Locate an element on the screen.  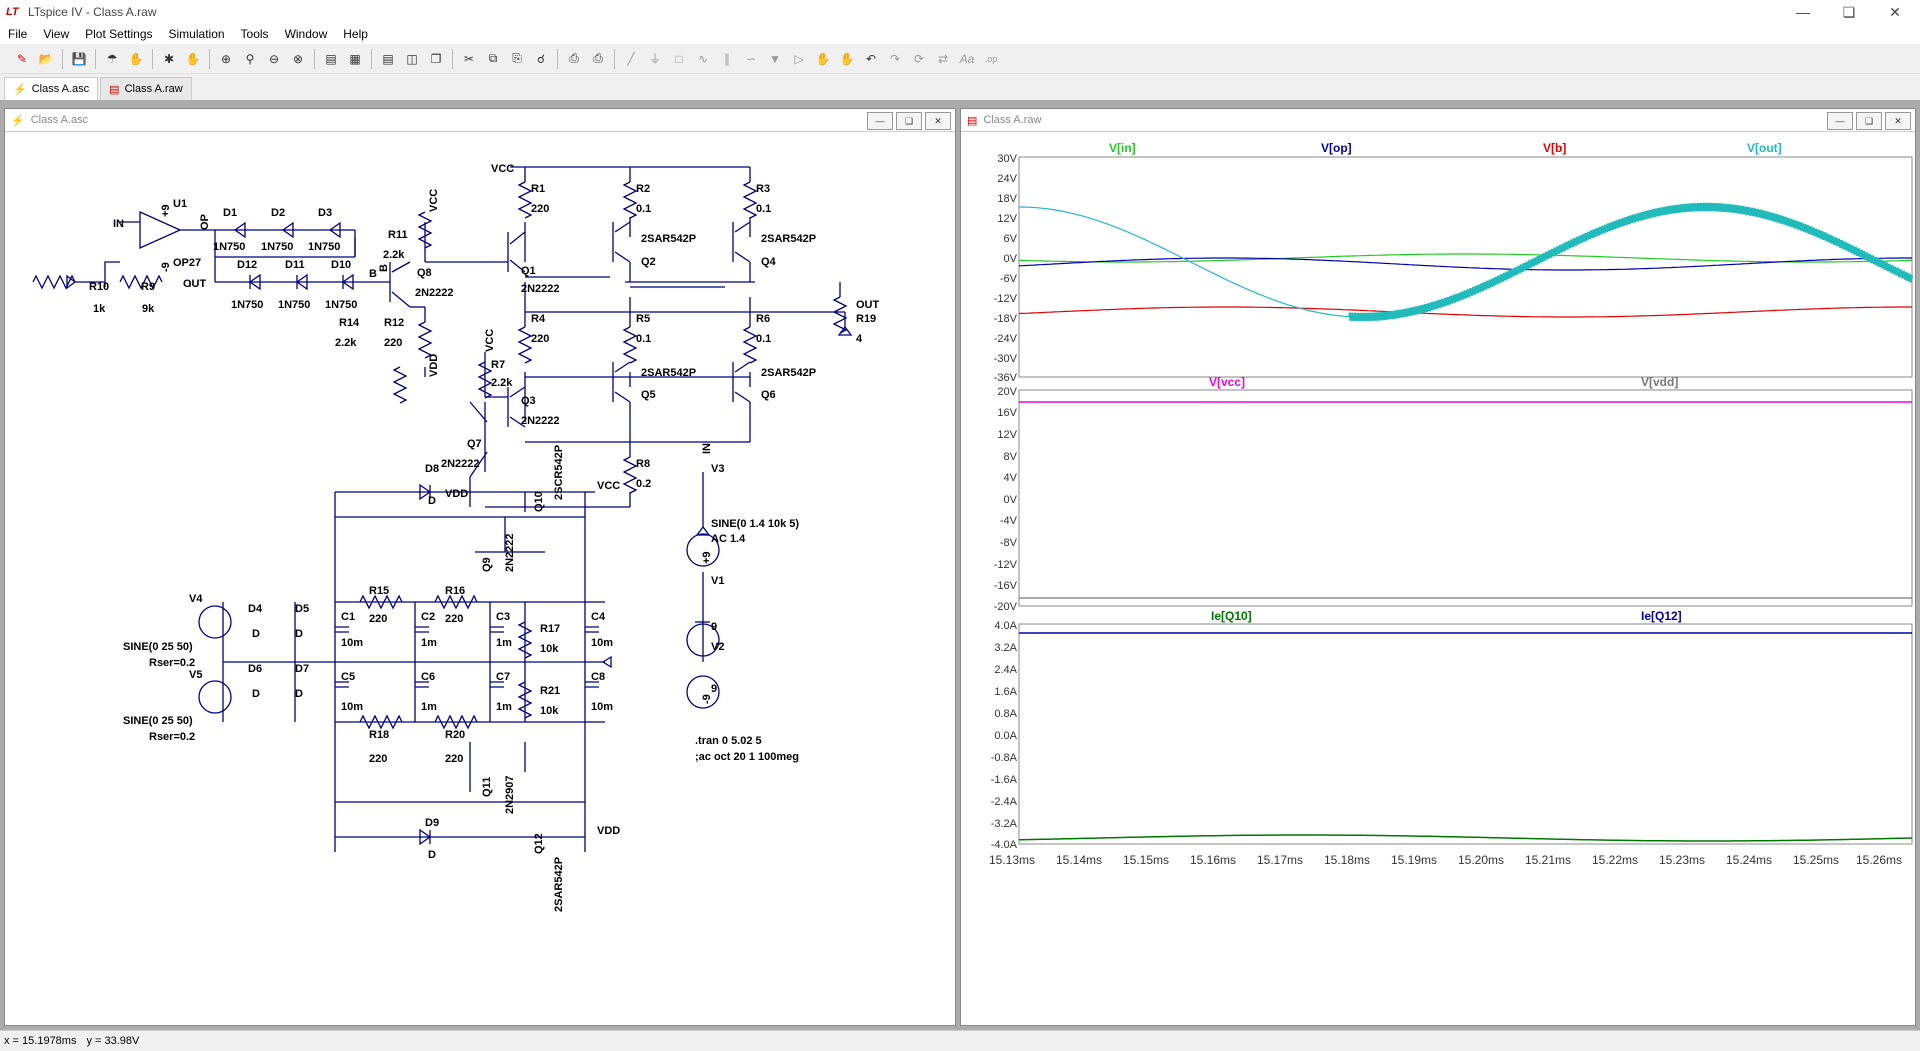
v5-rser: Rser=0.2 is located at coordinates (172, 737).